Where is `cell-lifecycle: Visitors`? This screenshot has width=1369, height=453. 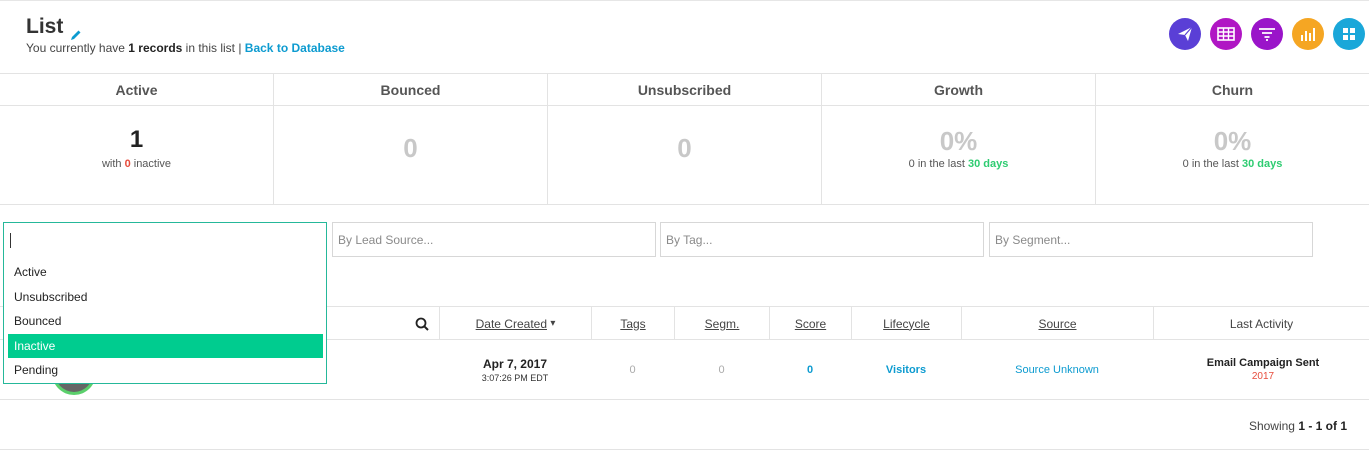 cell-lifecycle: Visitors is located at coordinates (906, 369).